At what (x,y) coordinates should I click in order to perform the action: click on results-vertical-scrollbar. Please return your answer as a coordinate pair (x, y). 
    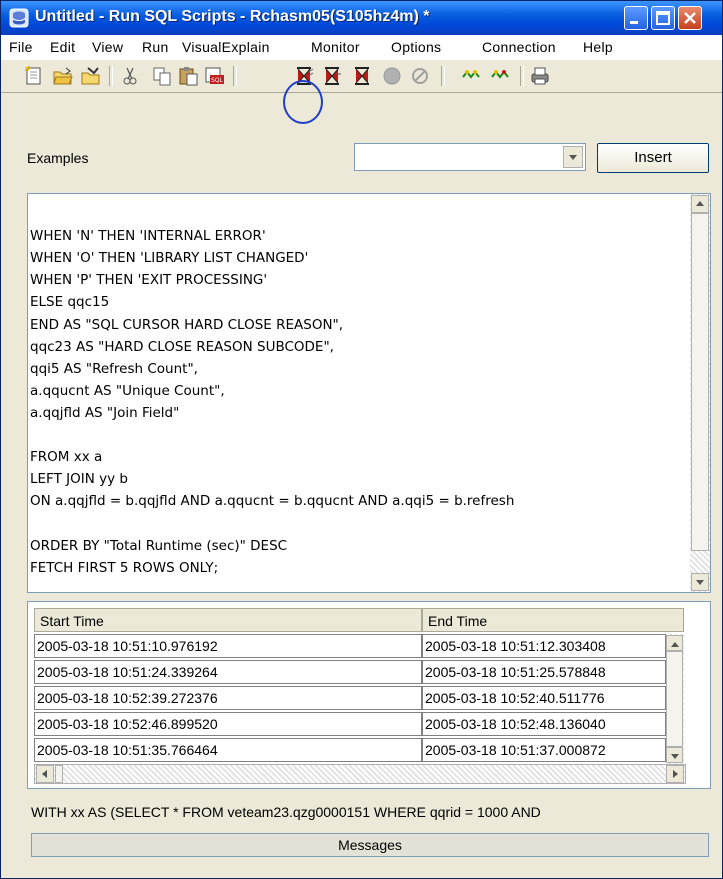
    Looking at the image, I should click on (675, 699).